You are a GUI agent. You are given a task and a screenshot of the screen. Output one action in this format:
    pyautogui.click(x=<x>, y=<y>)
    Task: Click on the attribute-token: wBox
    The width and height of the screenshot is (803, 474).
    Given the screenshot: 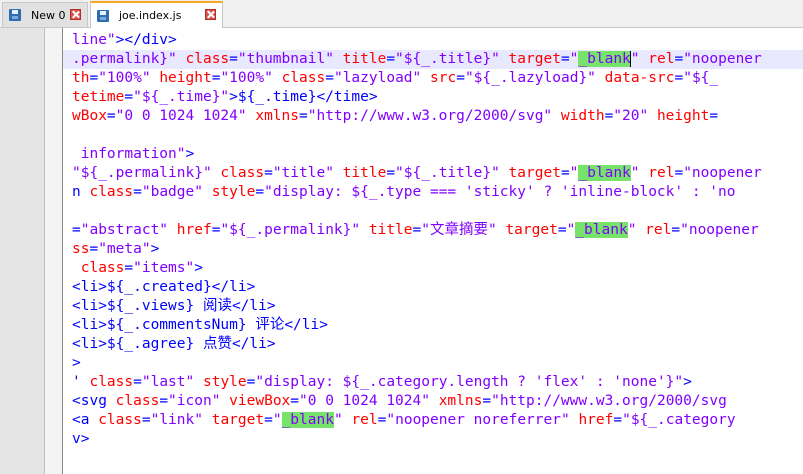 What is the action you would take?
    pyautogui.click(x=89, y=116)
    